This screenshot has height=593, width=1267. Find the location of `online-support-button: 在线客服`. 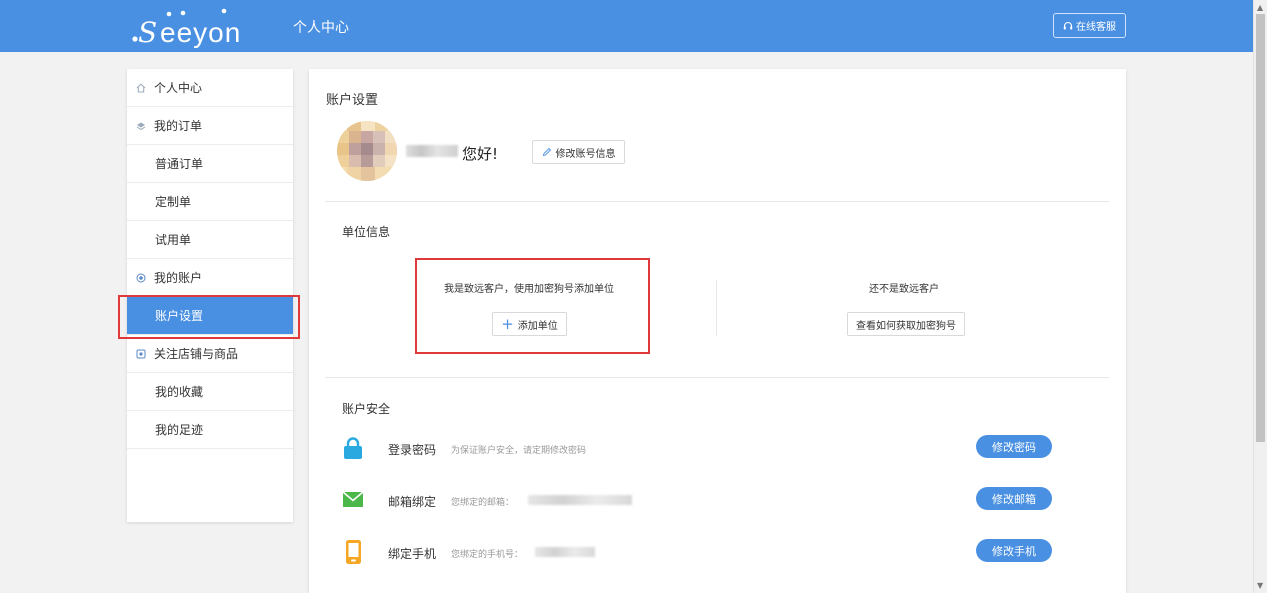

online-support-button: 在线客服 is located at coordinates (1089, 25).